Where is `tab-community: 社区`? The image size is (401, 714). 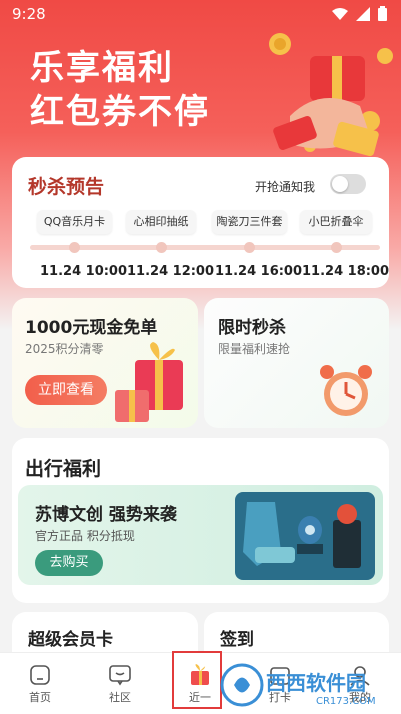 tab-community: 社区 is located at coordinates (120, 683).